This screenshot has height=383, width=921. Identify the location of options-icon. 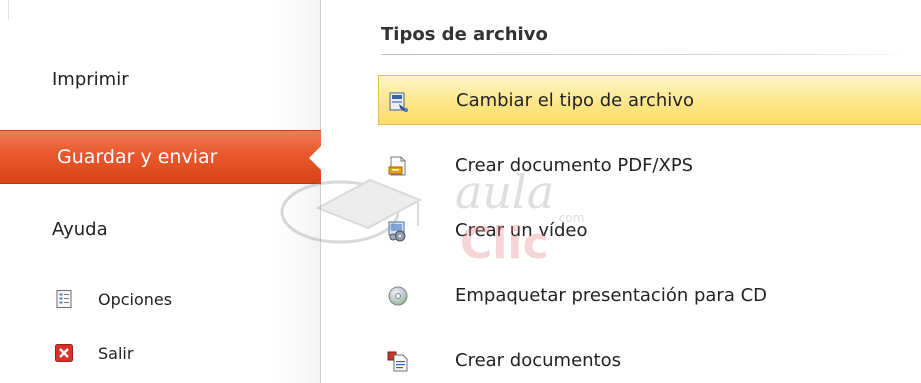
(64, 299).